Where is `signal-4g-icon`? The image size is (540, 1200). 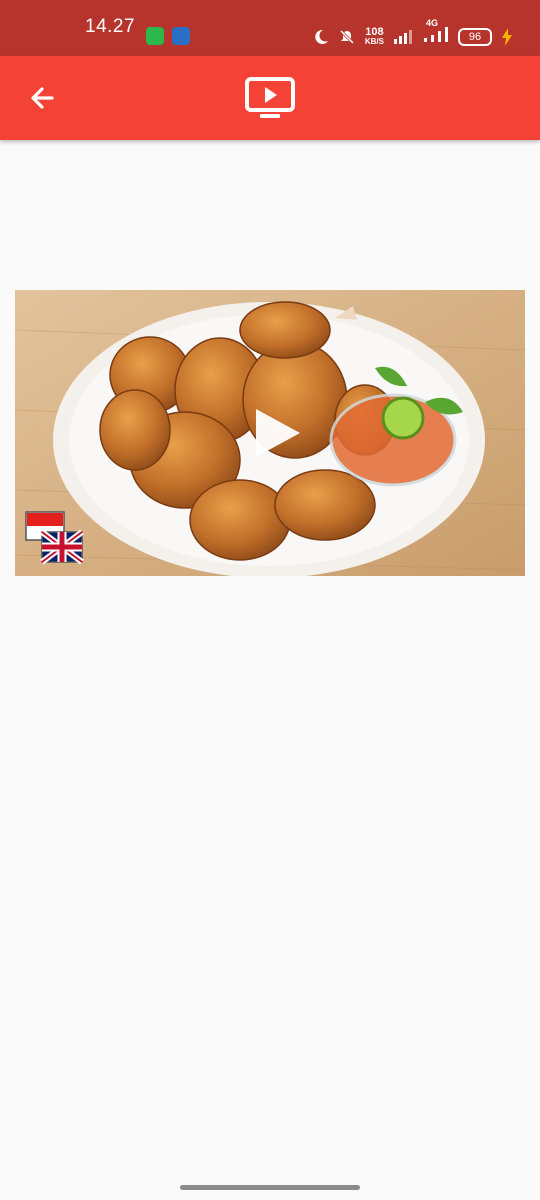
signal-4g-icon is located at coordinates (436, 34).